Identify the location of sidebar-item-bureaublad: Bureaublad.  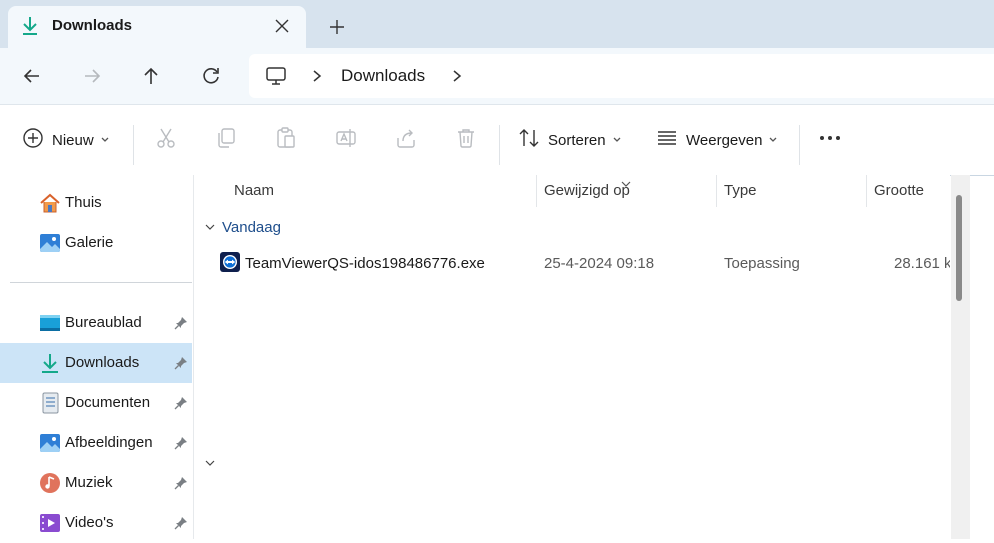
(96, 323).